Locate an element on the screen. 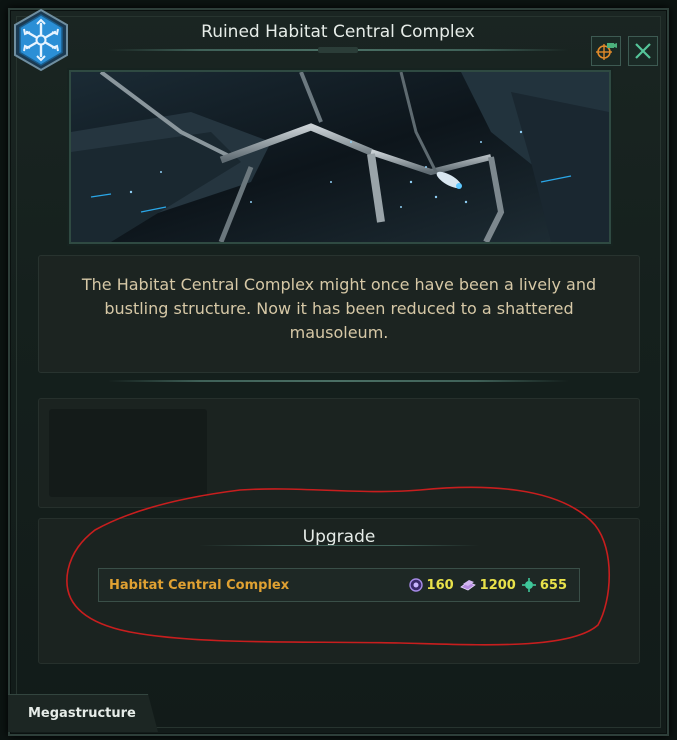  info-panel is located at coordinates (339, 453).